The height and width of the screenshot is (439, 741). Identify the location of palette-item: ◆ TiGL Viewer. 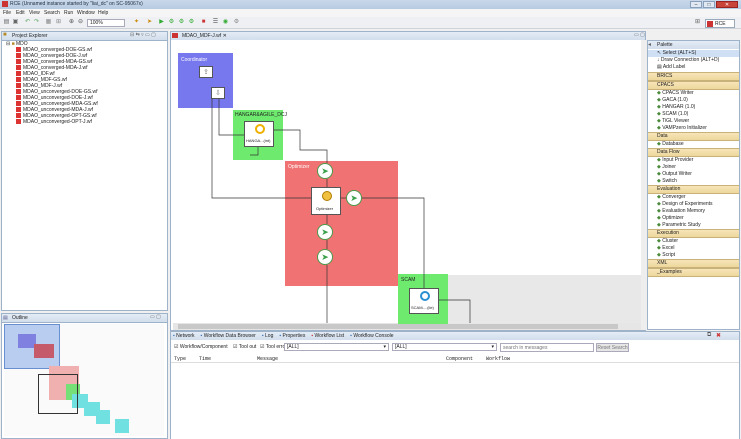
(693, 121).